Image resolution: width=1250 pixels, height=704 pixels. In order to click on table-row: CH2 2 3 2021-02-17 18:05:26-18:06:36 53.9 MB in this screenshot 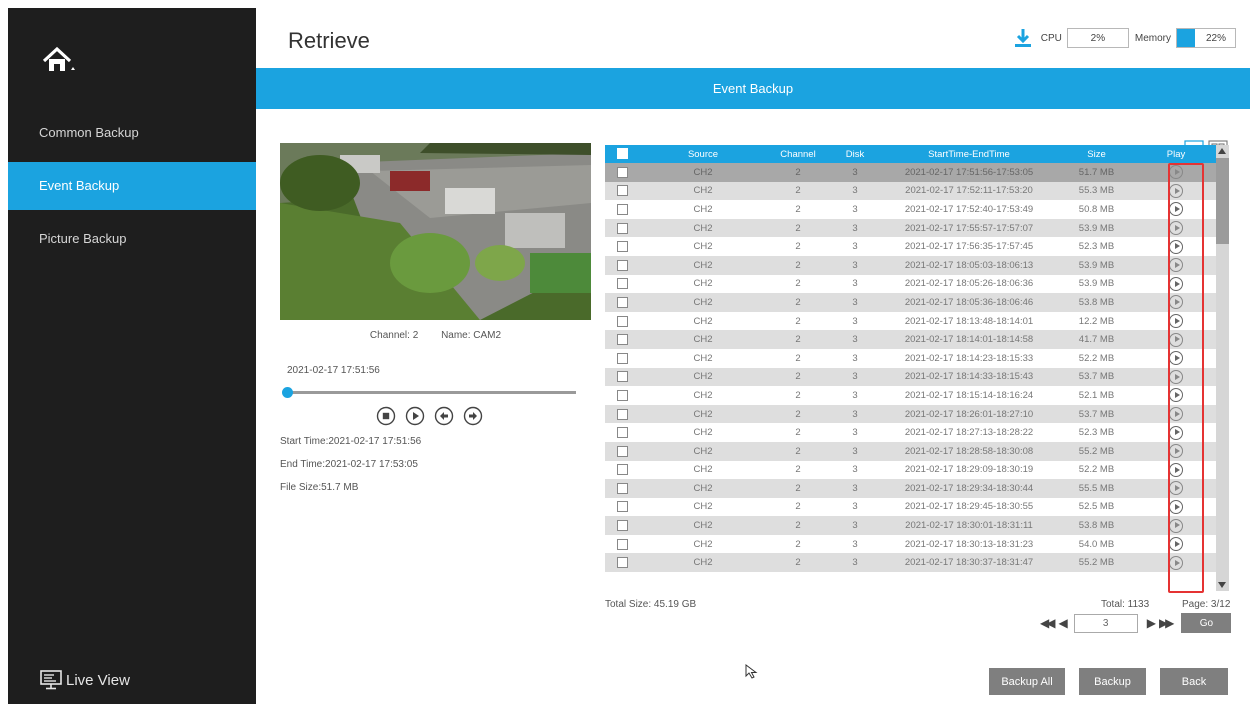, I will do `click(910, 284)`.